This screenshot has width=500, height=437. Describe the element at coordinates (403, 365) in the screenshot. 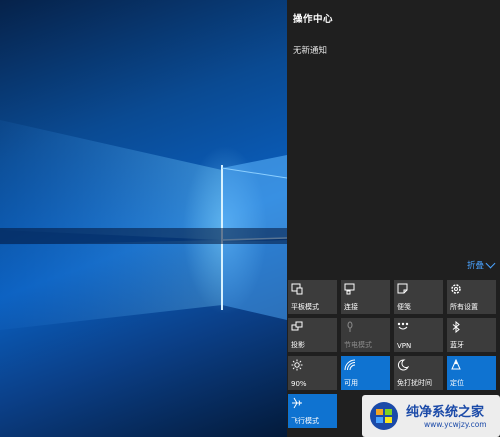

I see `quiet-hours-icon` at that location.